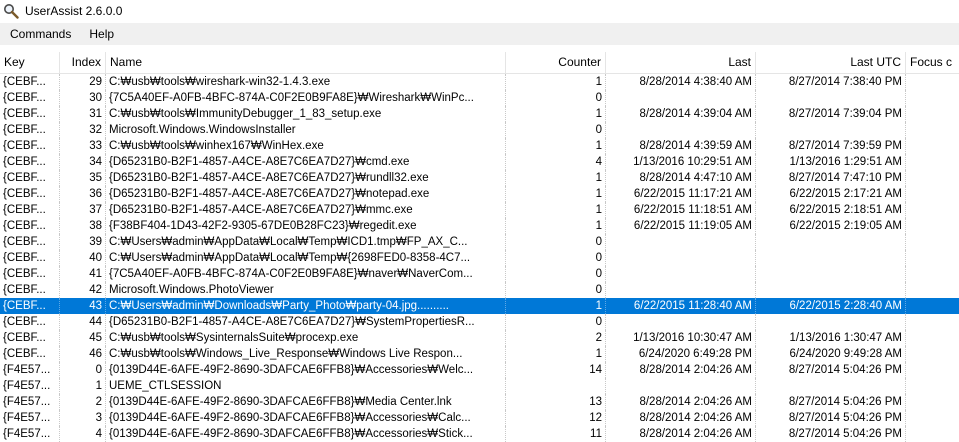 This screenshot has height=442, width=959. I want to click on cell-last-utc: 8/27/2014 7:47:10 PM, so click(831, 178).